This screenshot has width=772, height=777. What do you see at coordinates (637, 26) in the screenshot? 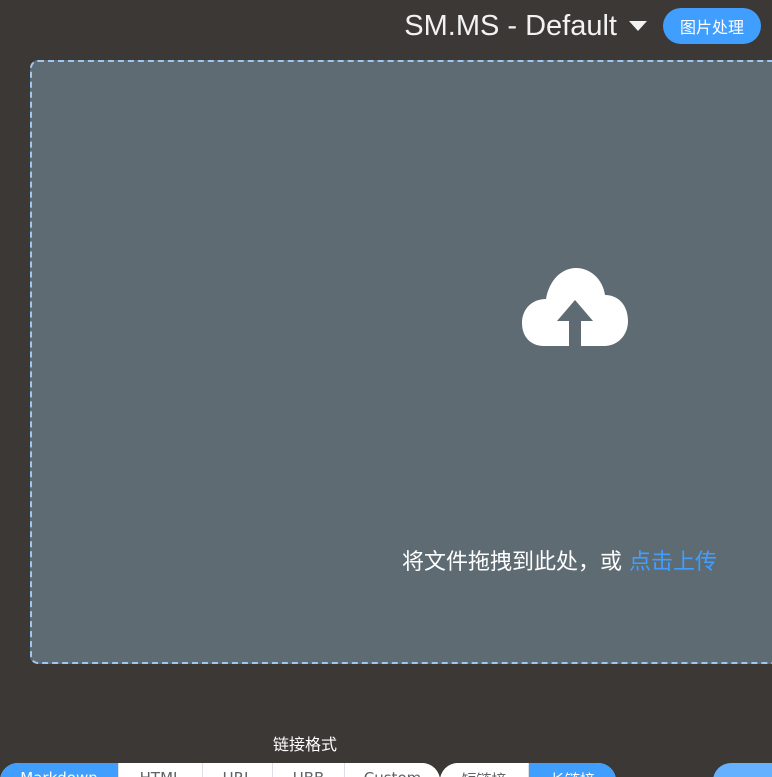
I see `caret-down-icon` at bounding box center [637, 26].